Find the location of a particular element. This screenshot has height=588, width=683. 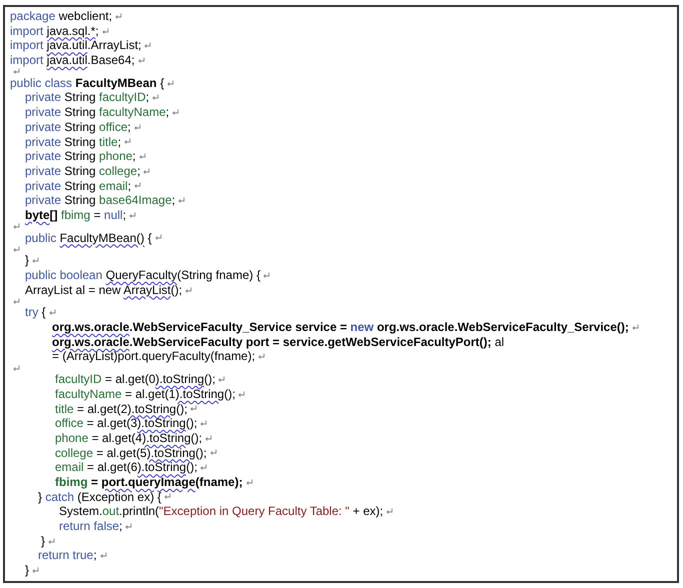

code-line: phone = al.get(4).toString(); is located at coordinates (128, 438).